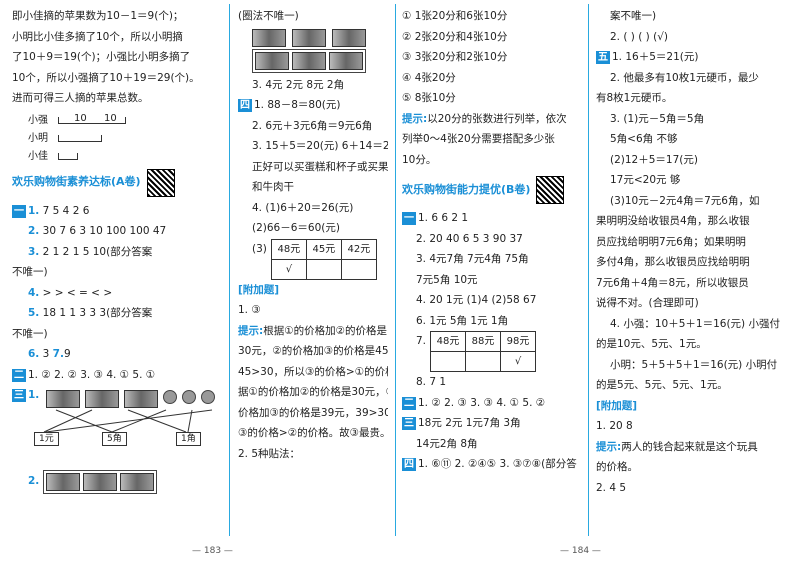  Describe the element at coordinates (34, 251) in the screenshot. I see `question-number: 3.` at that location.